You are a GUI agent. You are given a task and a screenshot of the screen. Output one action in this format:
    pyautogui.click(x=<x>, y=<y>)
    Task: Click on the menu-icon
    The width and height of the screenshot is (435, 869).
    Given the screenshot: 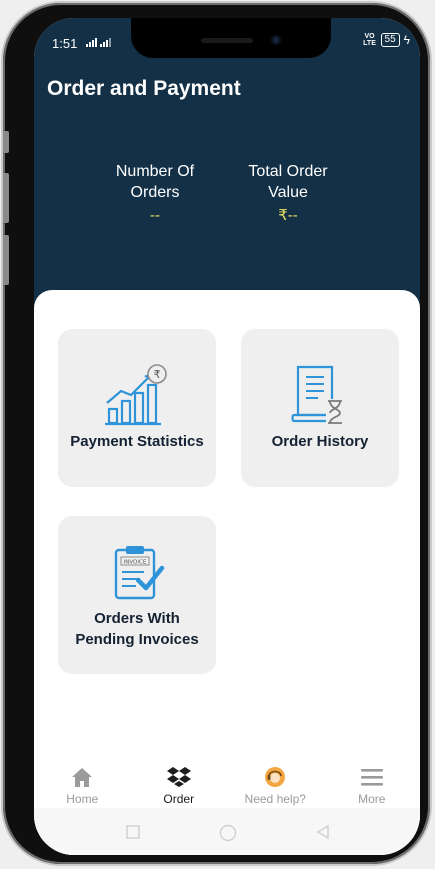 What is the action you would take?
    pyautogui.click(x=371, y=777)
    